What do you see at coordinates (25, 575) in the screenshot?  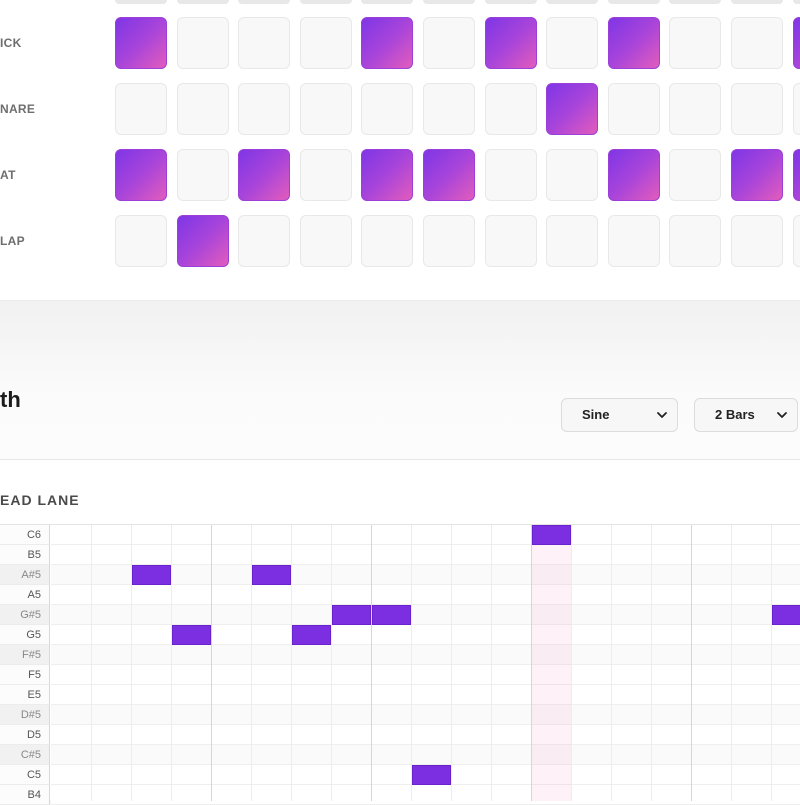 I see `piano-key-label: A#5` at bounding box center [25, 575].